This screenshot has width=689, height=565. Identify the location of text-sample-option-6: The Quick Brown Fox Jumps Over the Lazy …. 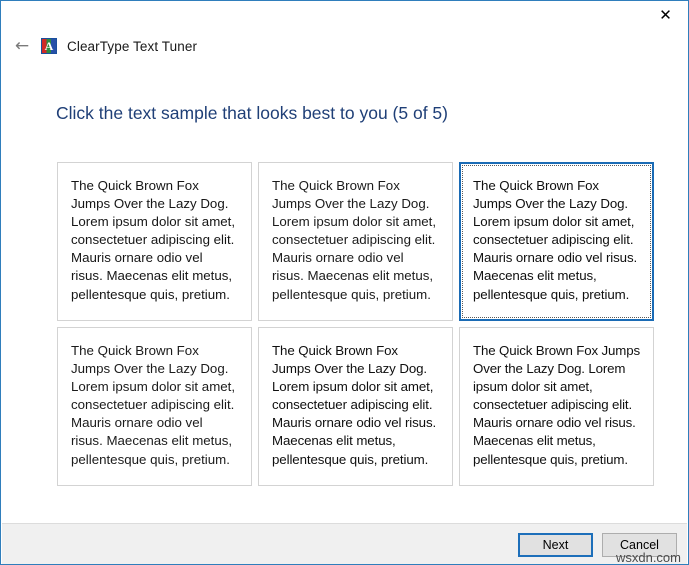
(556, 406).